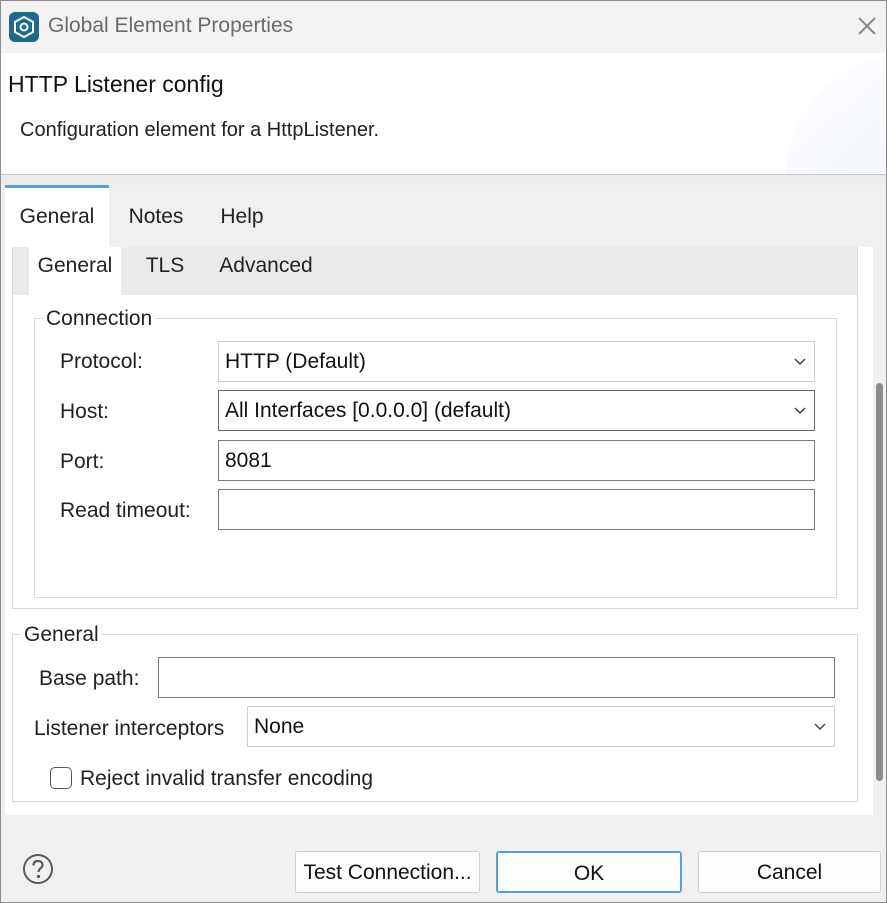 This screenshot has height=903, width=887. I want to click on dialog-footer: Test Connection... OK Cancel, so click(443, 858).